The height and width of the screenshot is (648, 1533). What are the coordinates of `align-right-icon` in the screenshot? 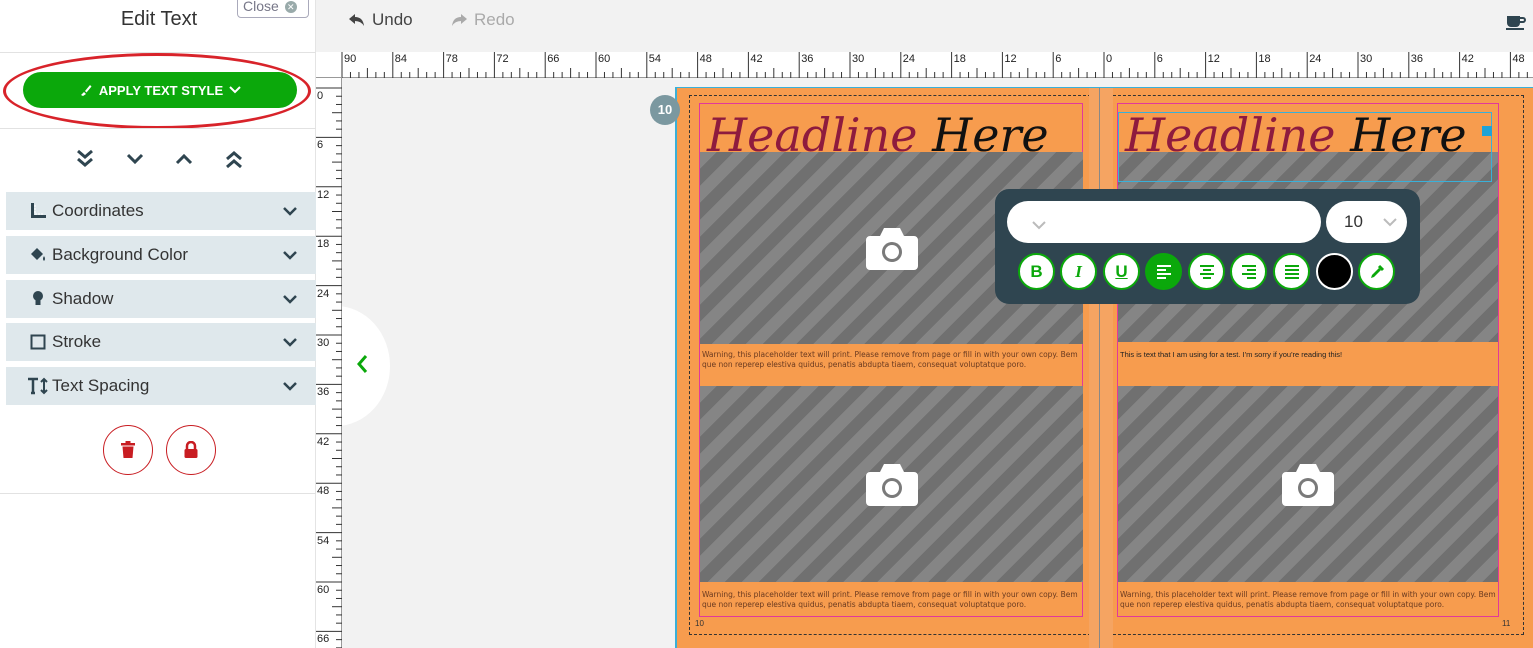 It's located at (1248, 271).